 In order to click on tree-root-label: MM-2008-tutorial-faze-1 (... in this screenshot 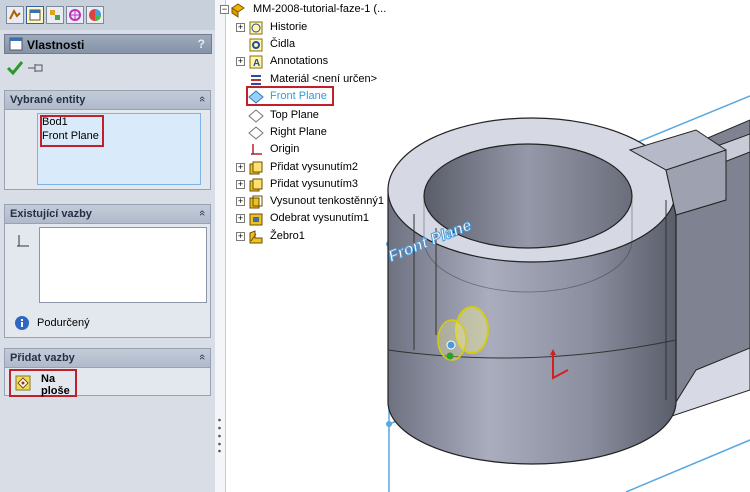, I will do `click(320, 9)`.